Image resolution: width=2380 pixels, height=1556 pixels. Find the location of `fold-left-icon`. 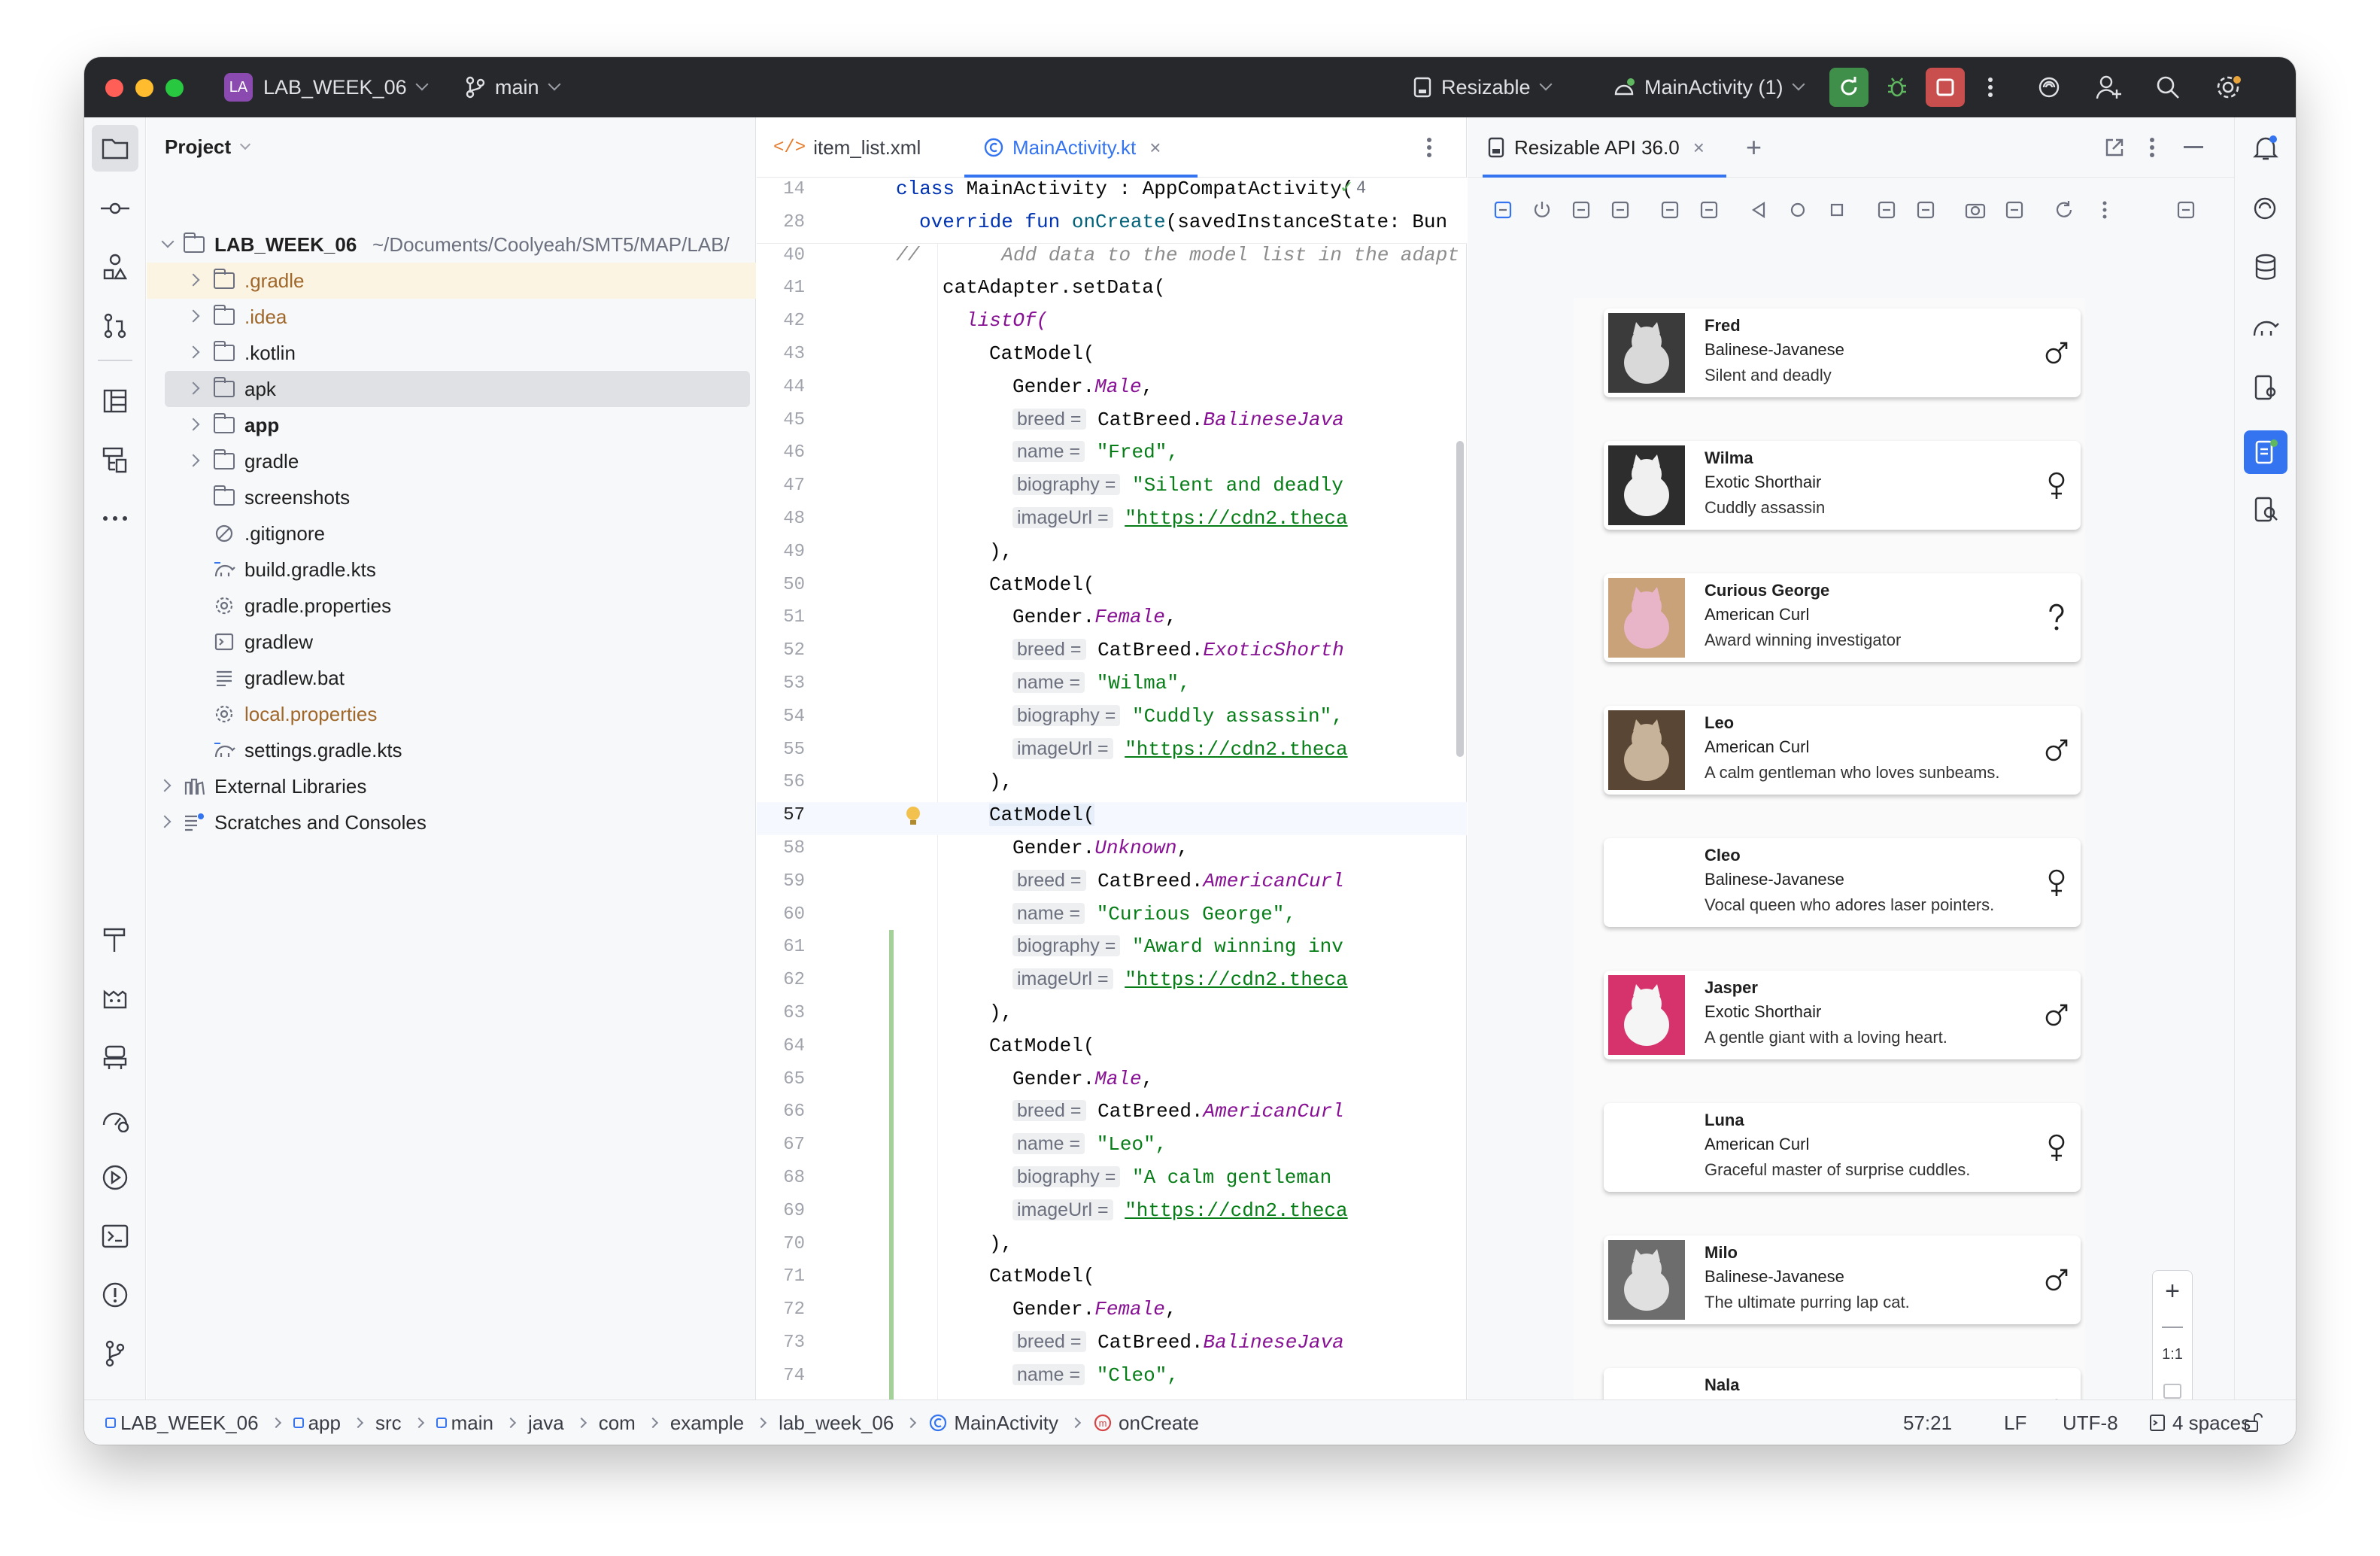

fold-left-icon is located at coordinates (1670, 210).